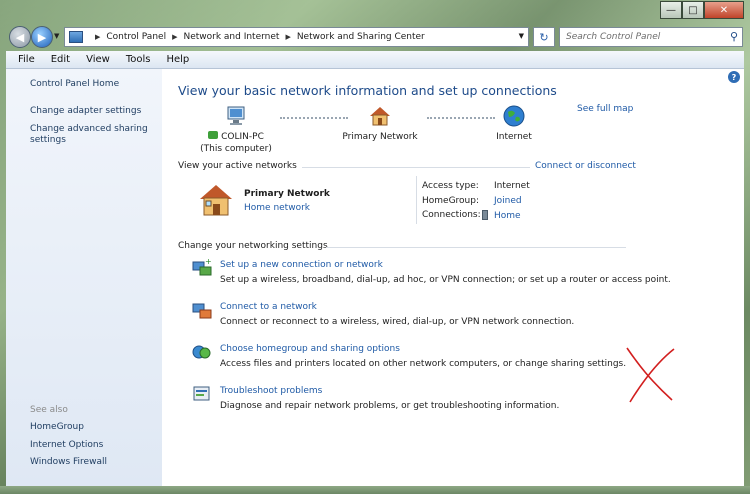 This screenshot has width=750, height=494. I want to click on computer-icon, so click(236, 115).